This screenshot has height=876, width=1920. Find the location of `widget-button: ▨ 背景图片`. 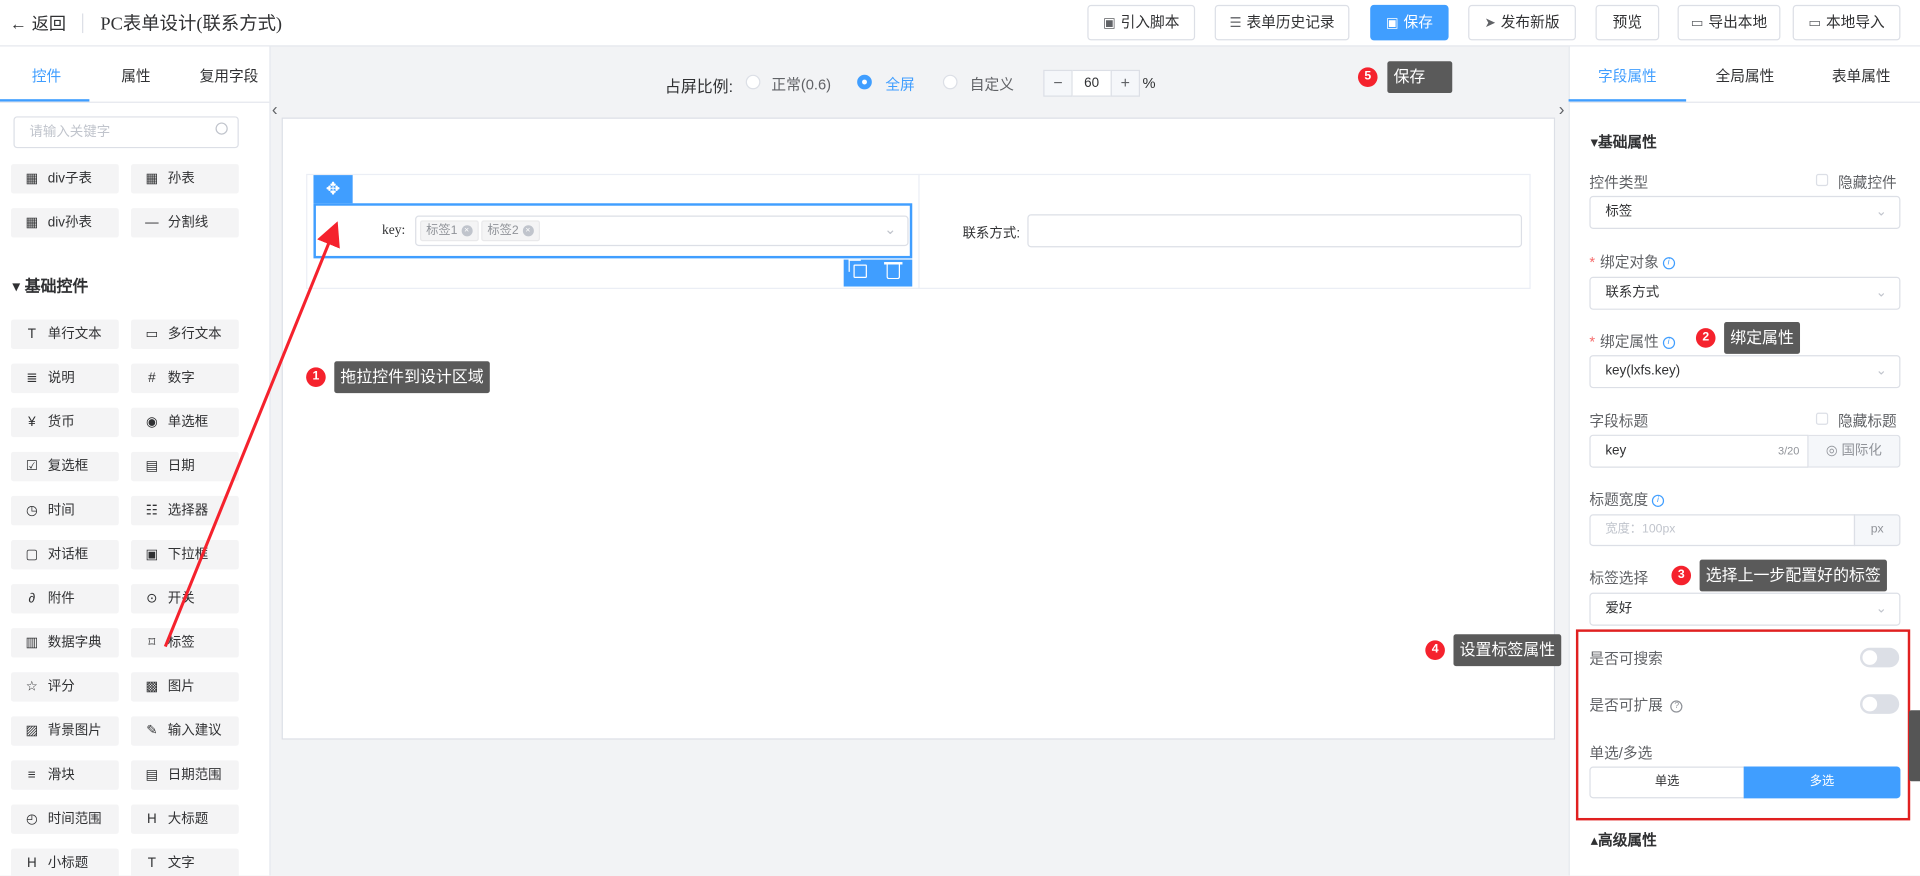

widget-button: ▨ 背景图片 is located at coordinates (65, 731).